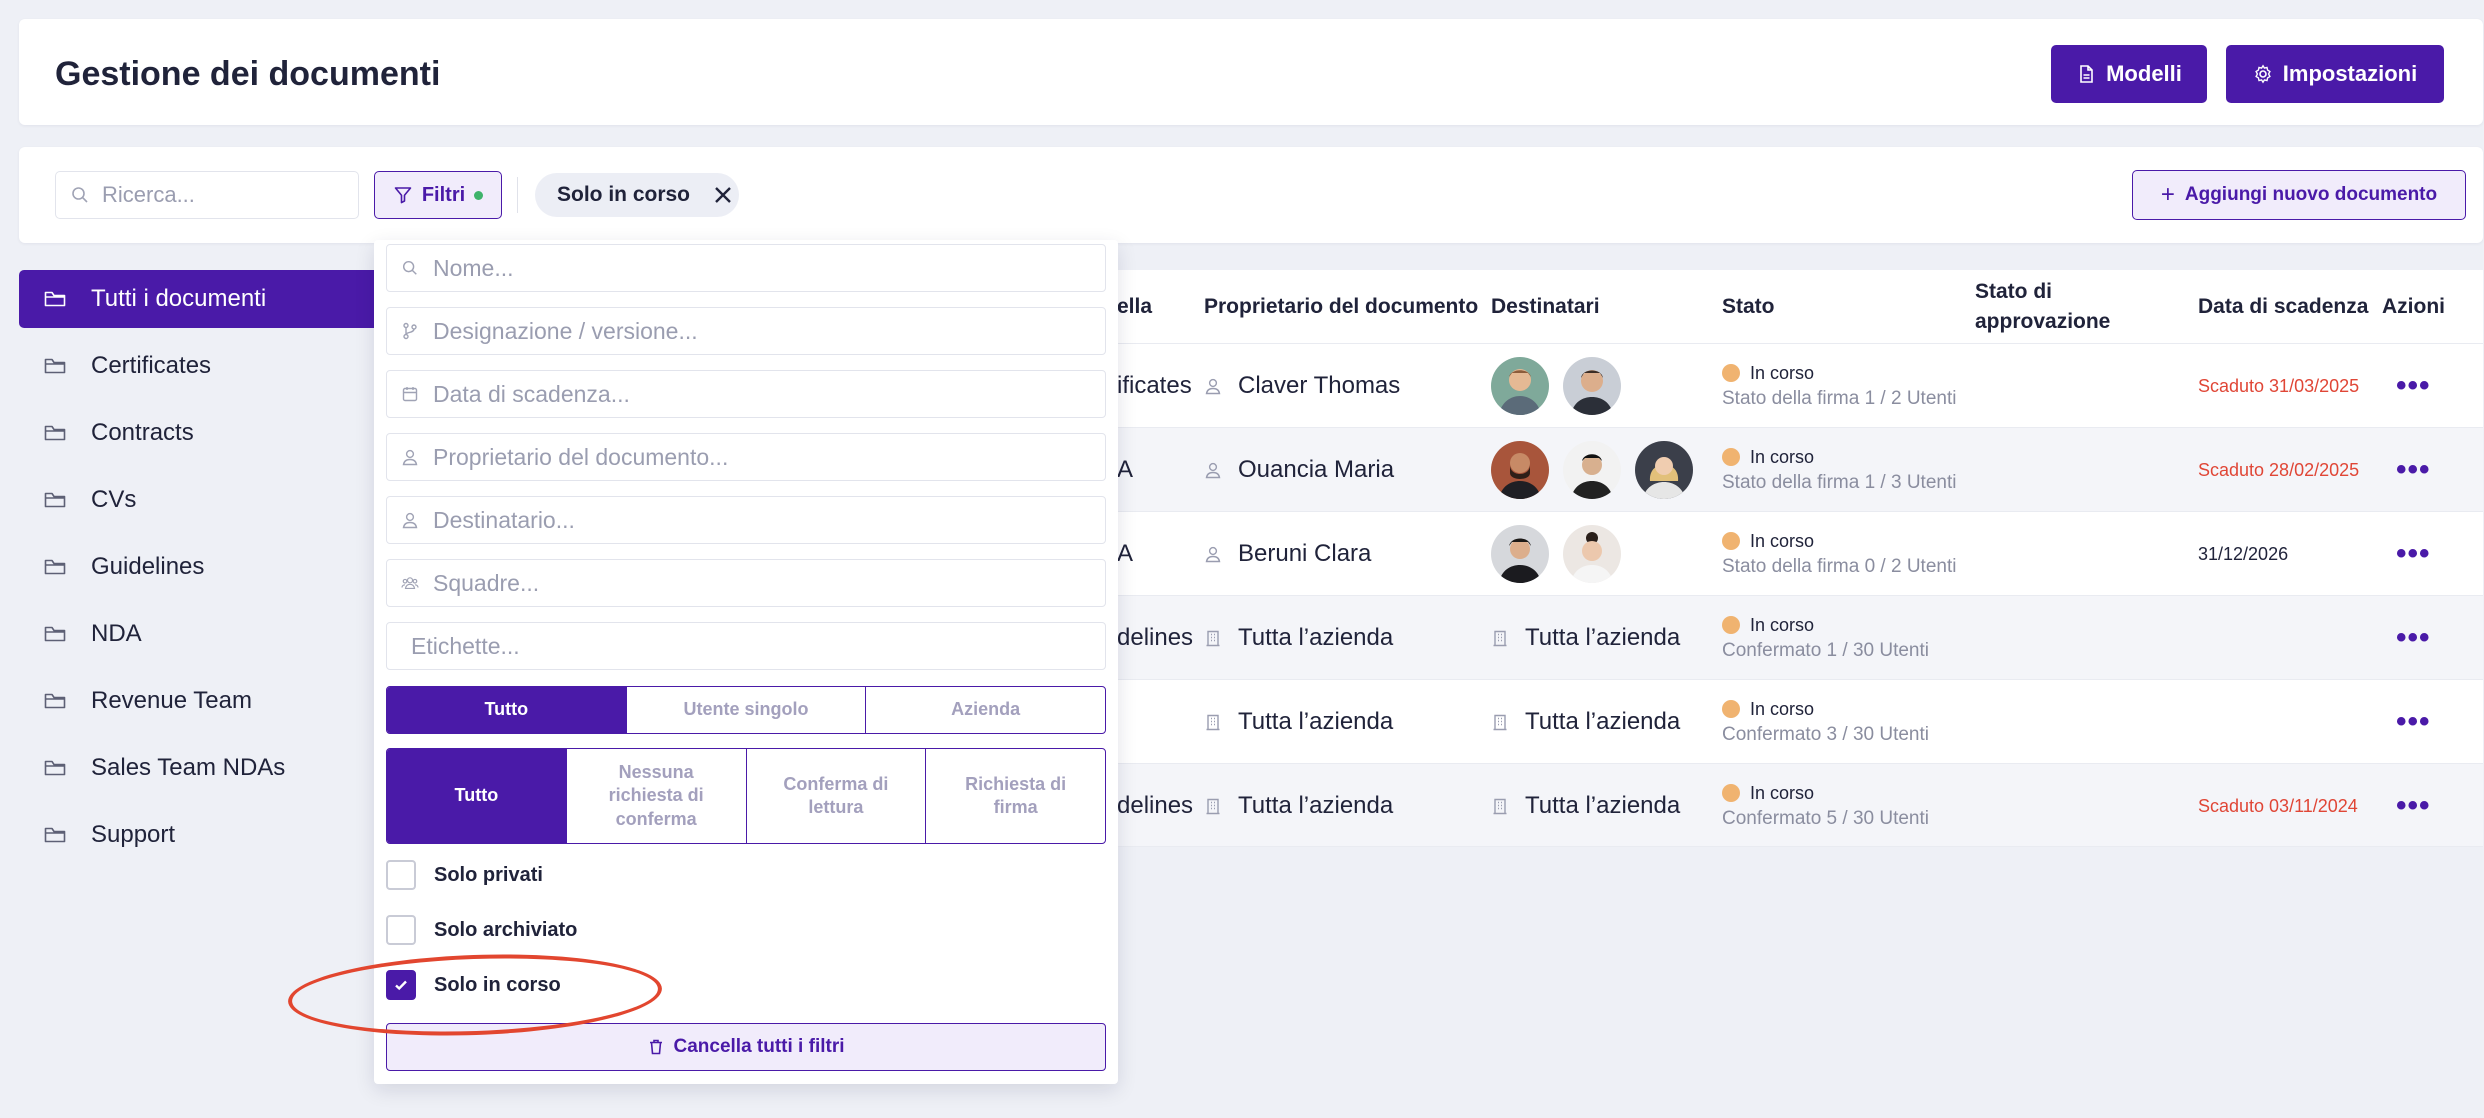  Describe the element at coordinates (217, 195) in the screenshot. I see `search-input` at that location.